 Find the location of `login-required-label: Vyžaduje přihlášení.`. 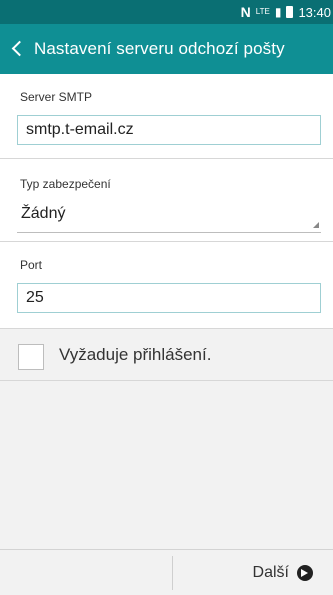

login-required-label: Vyžaduje přihlášení. is located at coordinates (135, 354).